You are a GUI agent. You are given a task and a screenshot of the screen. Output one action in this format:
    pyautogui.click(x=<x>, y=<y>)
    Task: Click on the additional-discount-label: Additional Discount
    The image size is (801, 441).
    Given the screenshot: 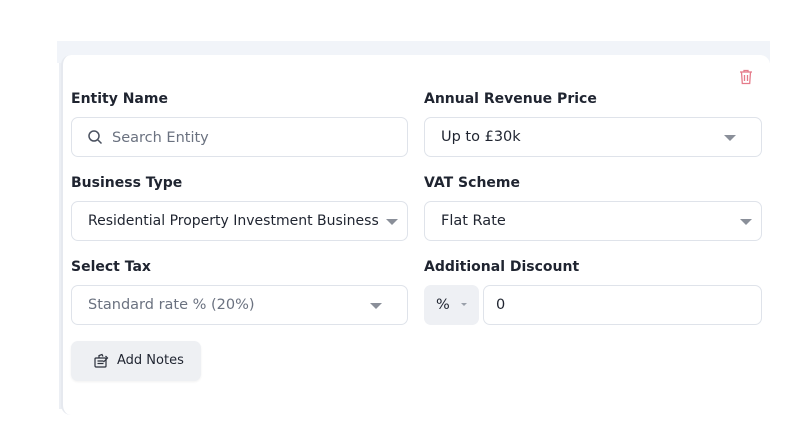 What is the action you would take?
    pyautogui.click(x=502, y=267)
    